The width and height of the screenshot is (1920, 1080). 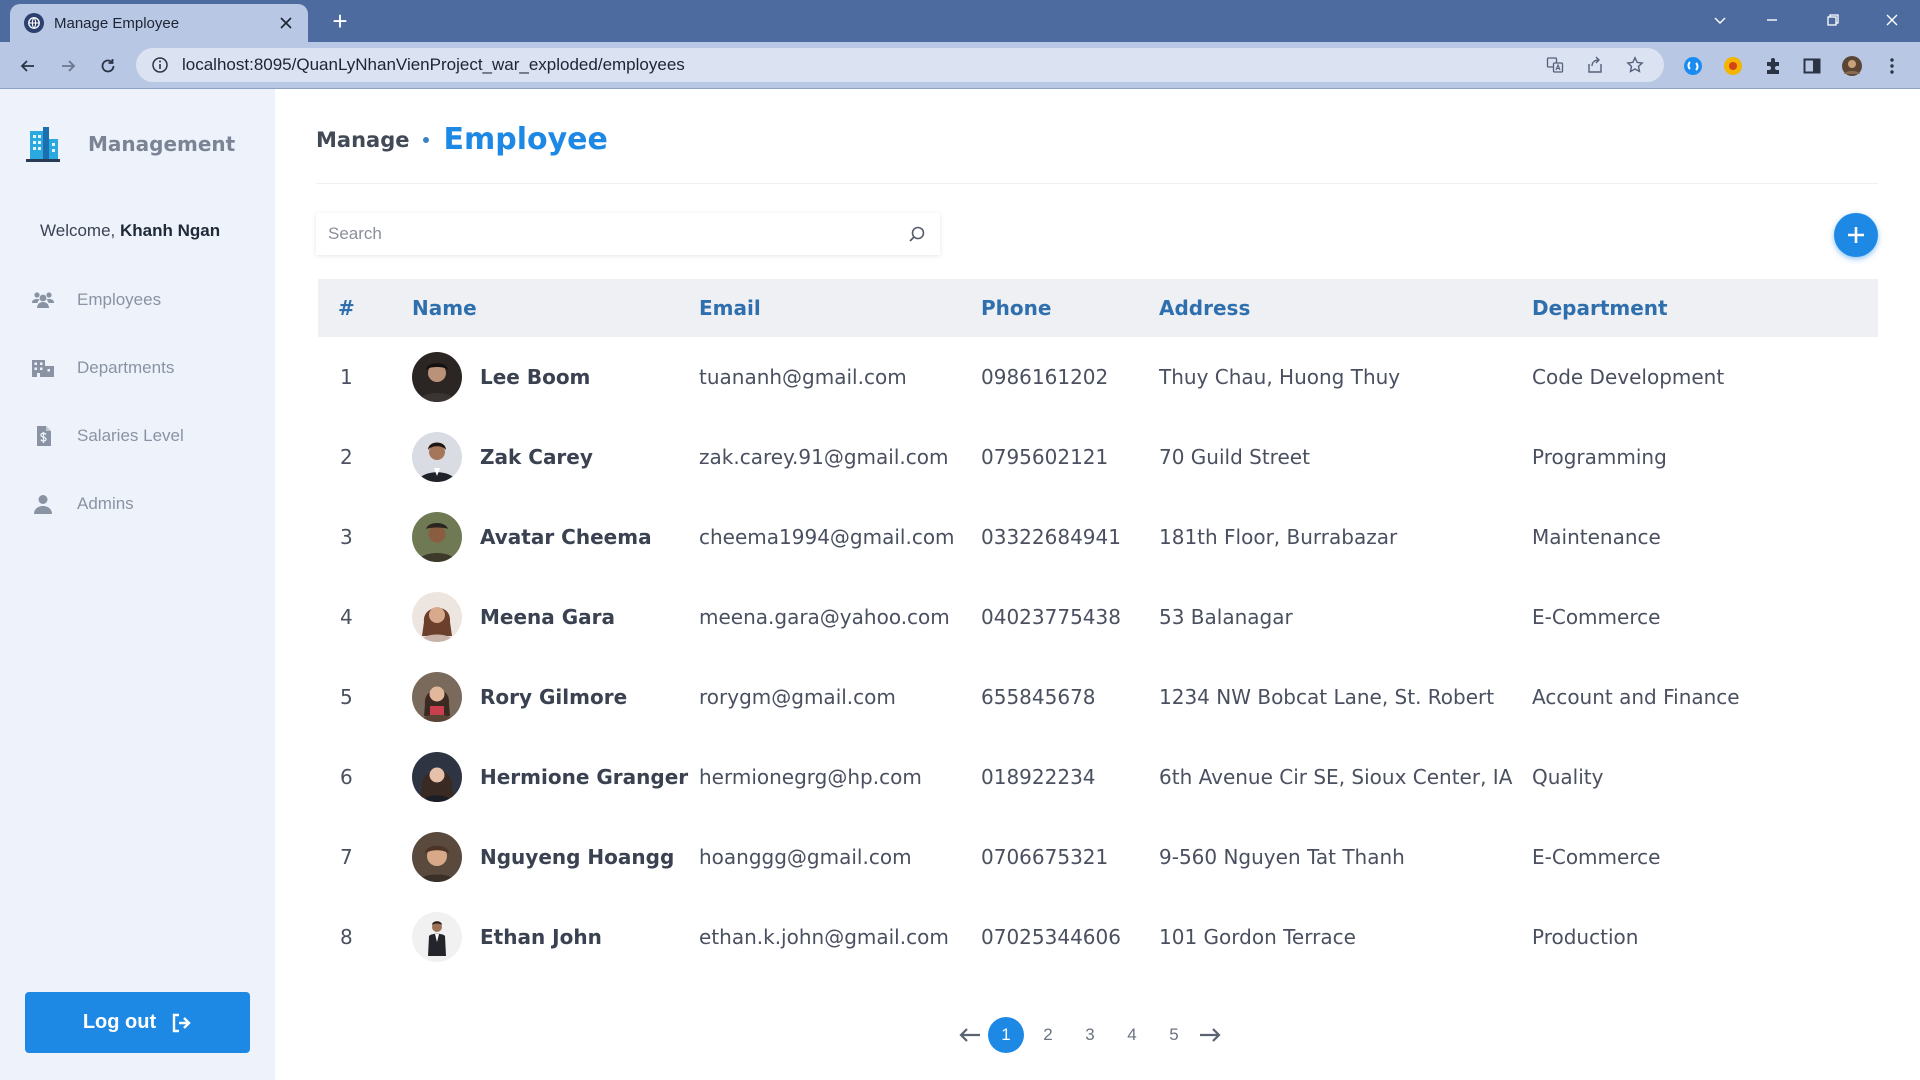 What do you see at coordinates (34, 23) in the screenshot?
I see `globe-icon` at bounding box center [34, 23].